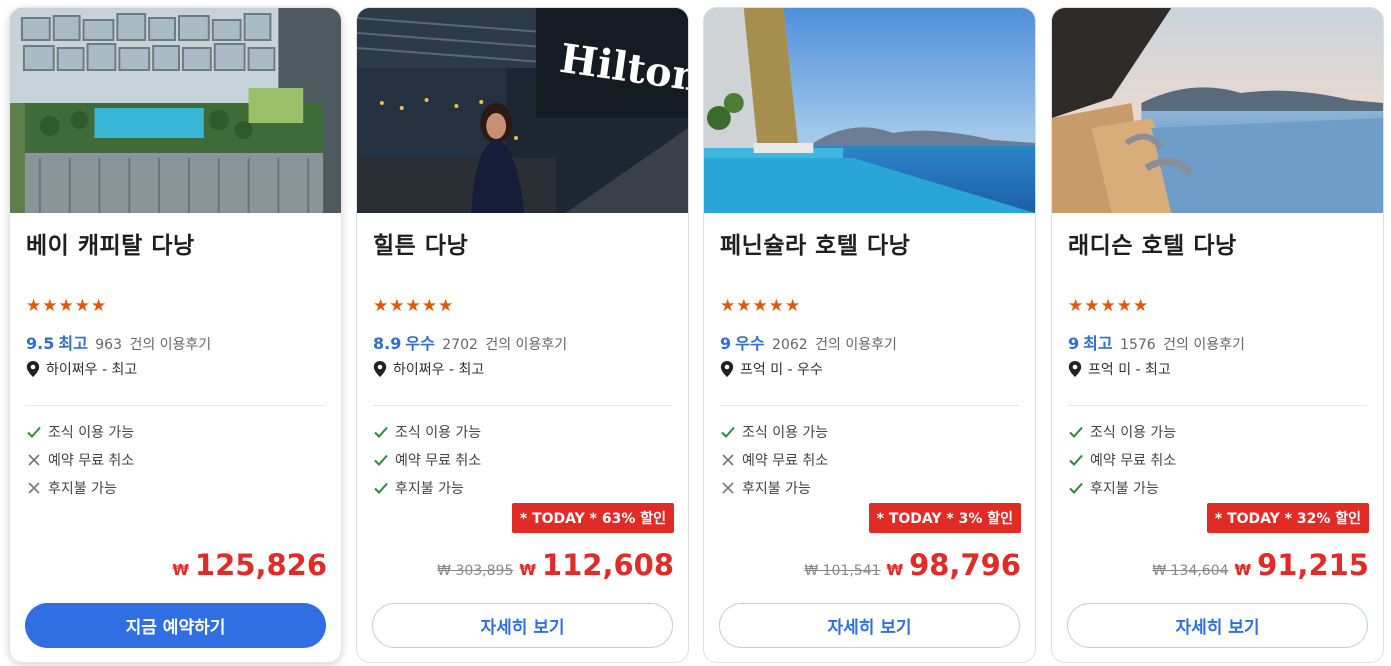 The height and width of the screenshot is (666, 1391). I want to click on original-price: ₩ 303,895, so click(475, 571).